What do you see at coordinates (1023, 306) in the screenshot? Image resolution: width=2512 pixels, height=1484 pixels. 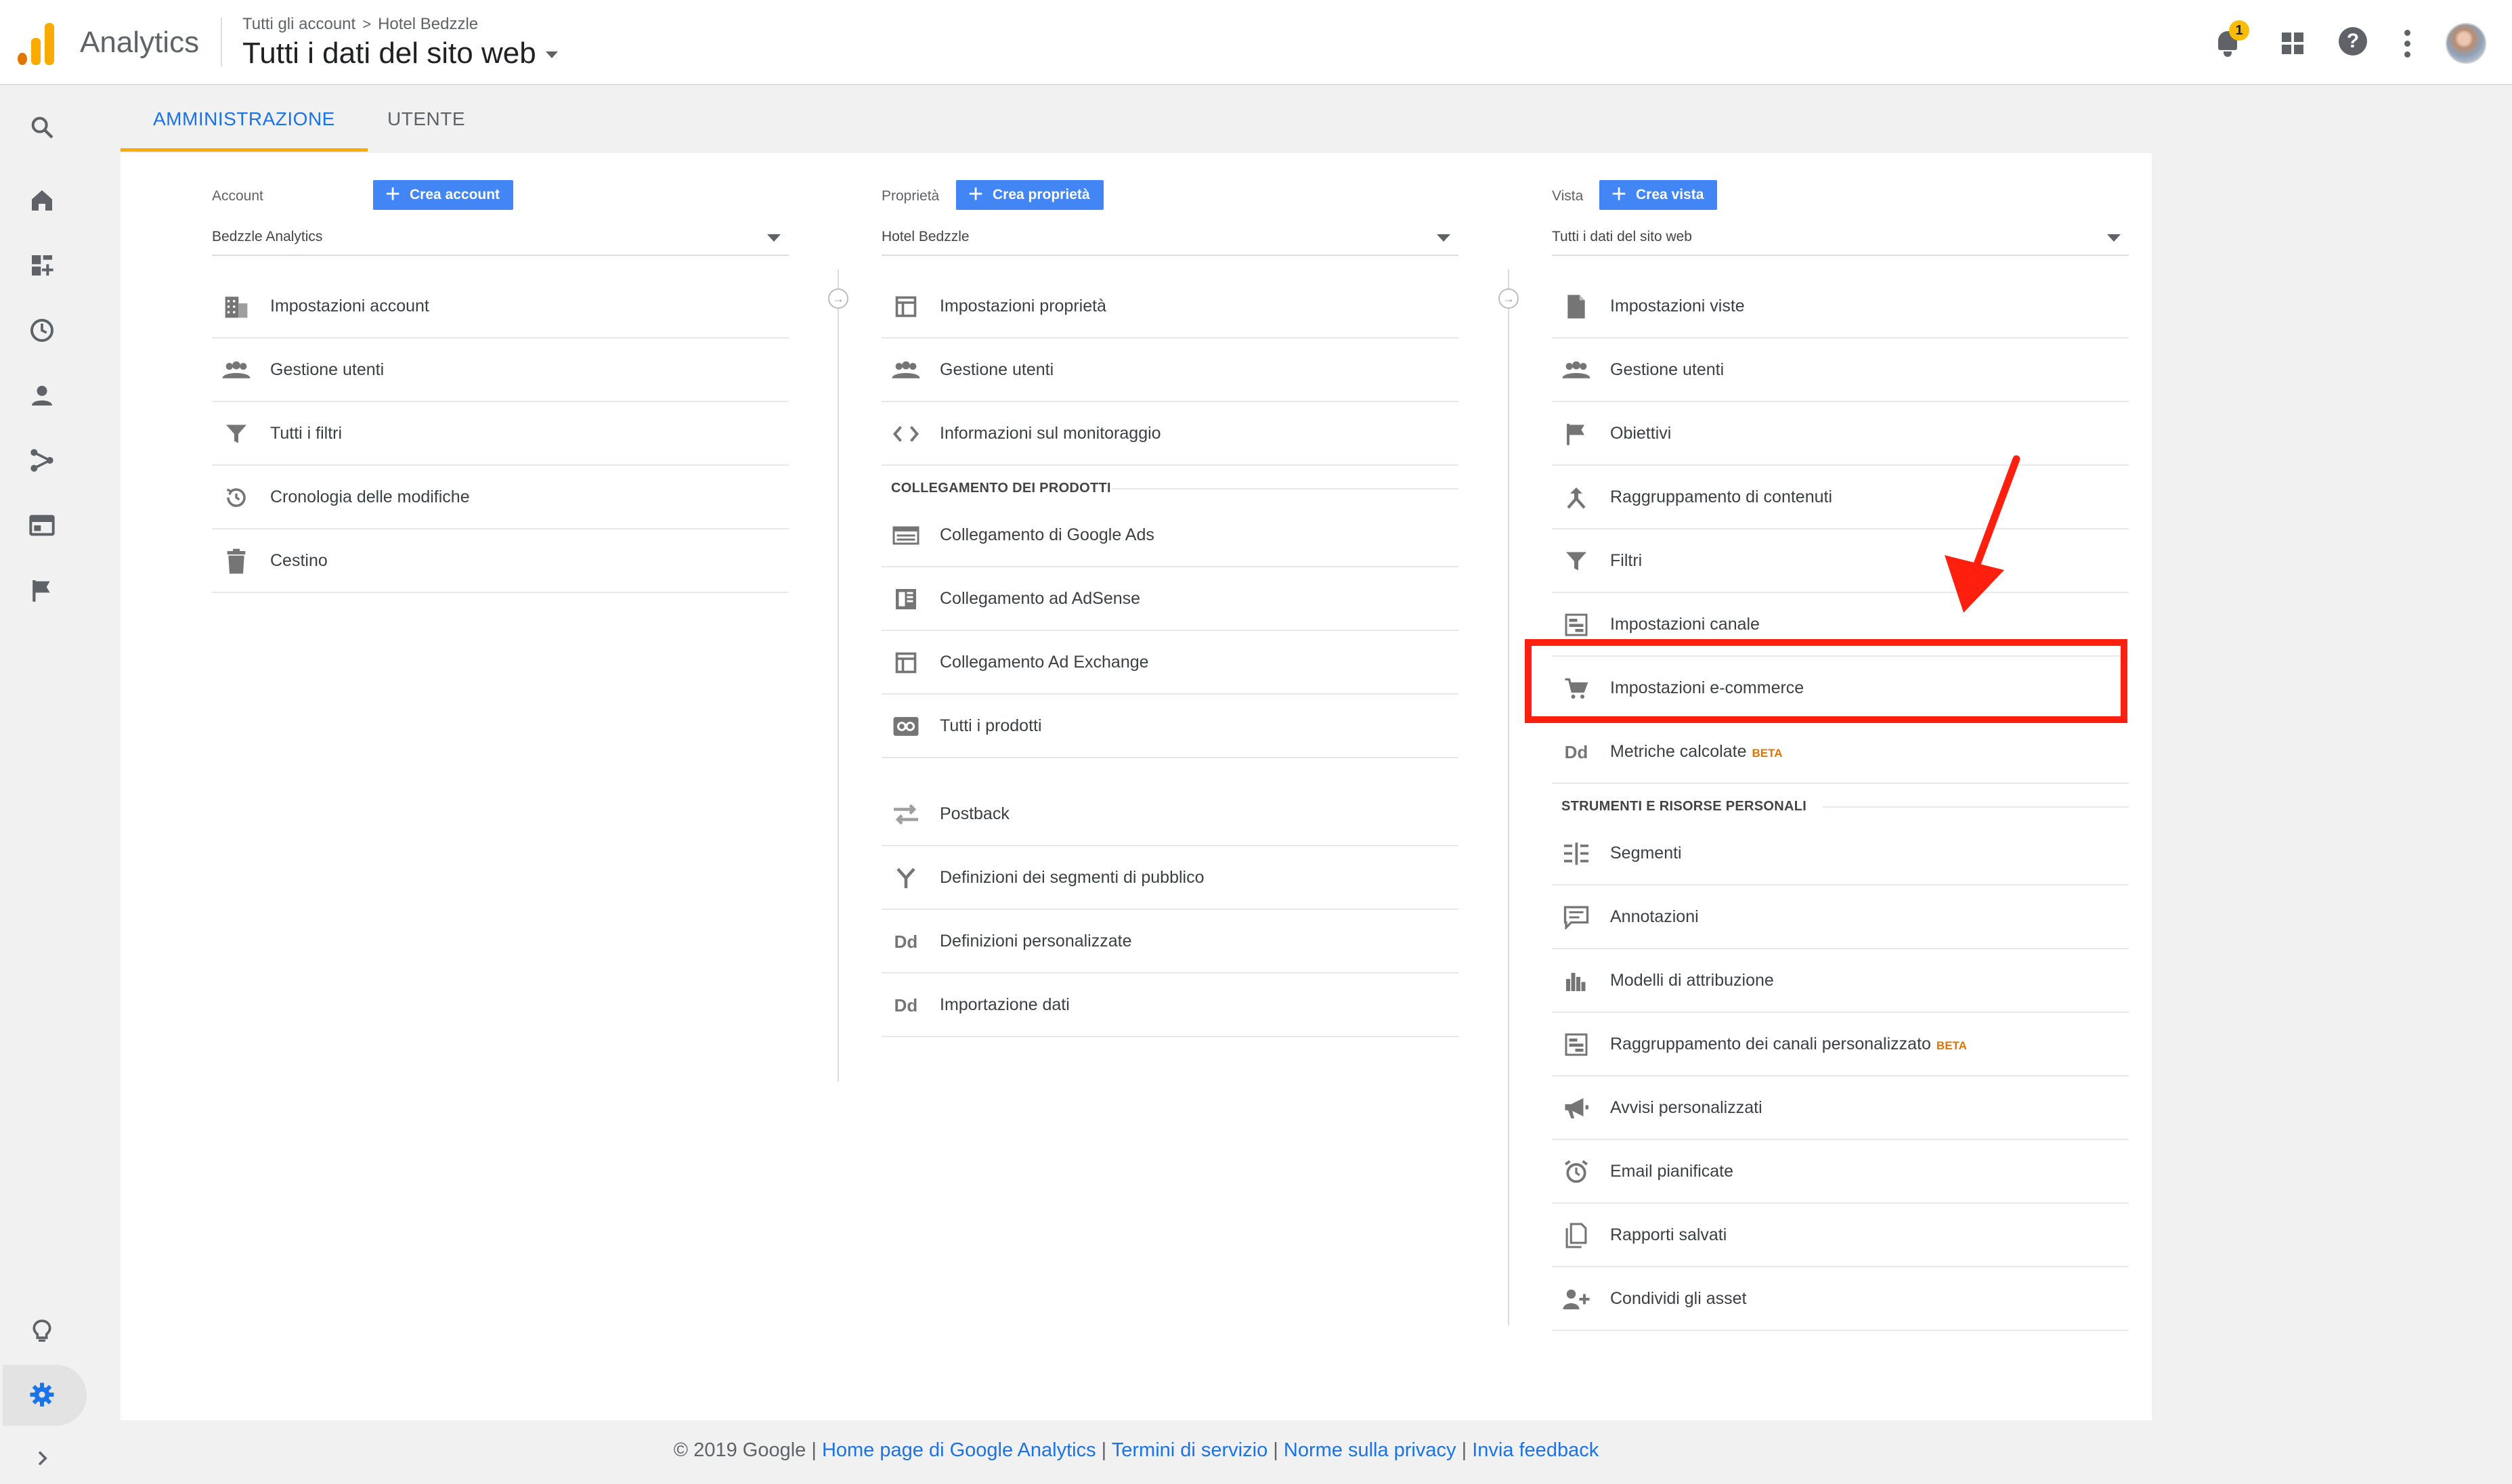 I see `item-label: Impostazioni proprietà` at bounding box center [1023, 306].